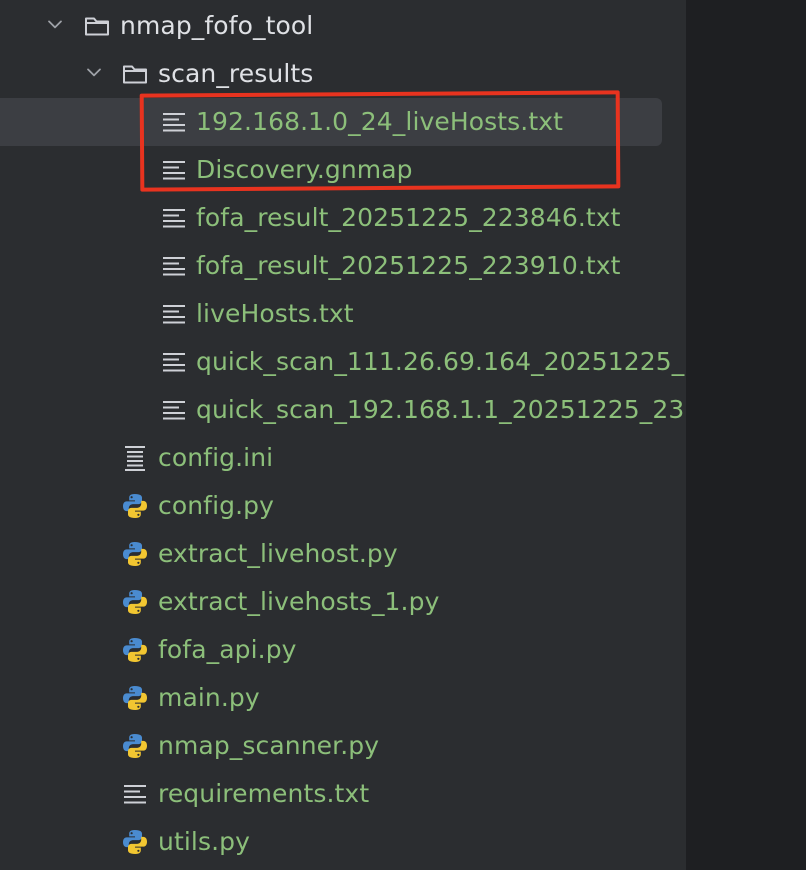 The width and height of the screenshot is (806, 870). I want to click on tree-file-item: config.py, so click(343, 506).